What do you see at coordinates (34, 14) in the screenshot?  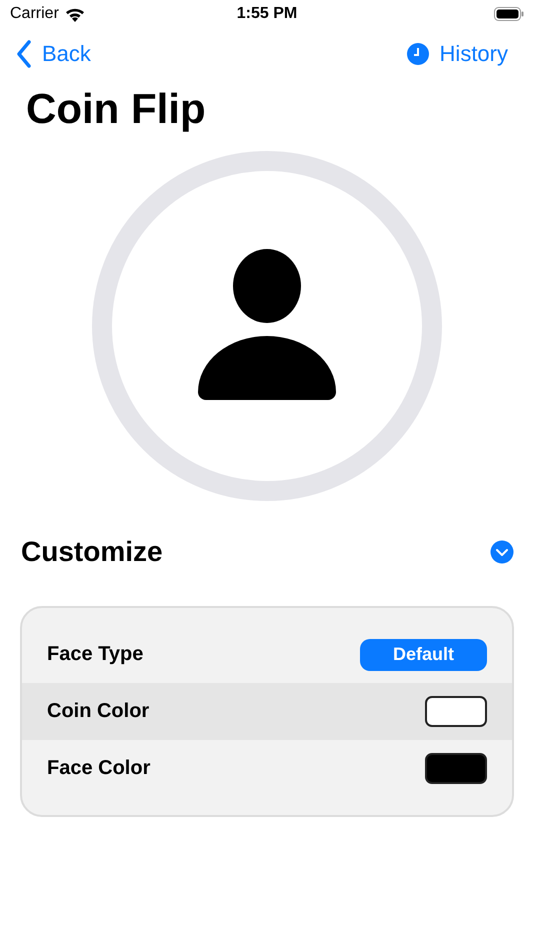 I see `carrier-label: Carrier` at bounding box center [34, 14].